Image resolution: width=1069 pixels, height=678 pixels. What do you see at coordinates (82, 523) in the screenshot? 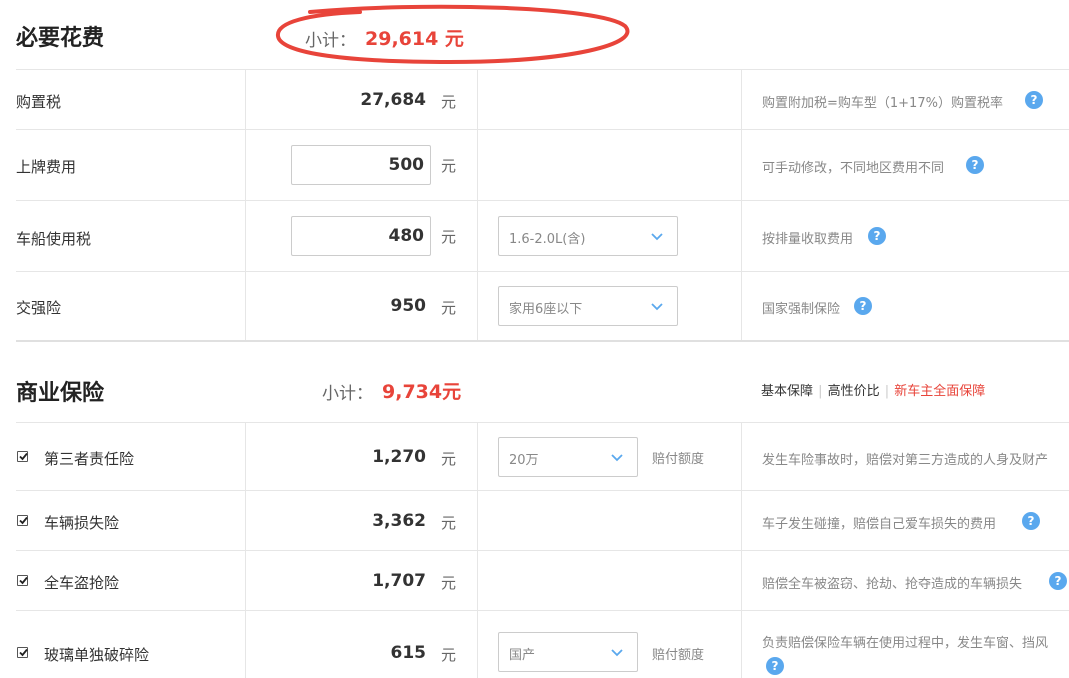
I see `row-label-vehicle-damage: 车辆损失险` at bounding box center [82, 523].